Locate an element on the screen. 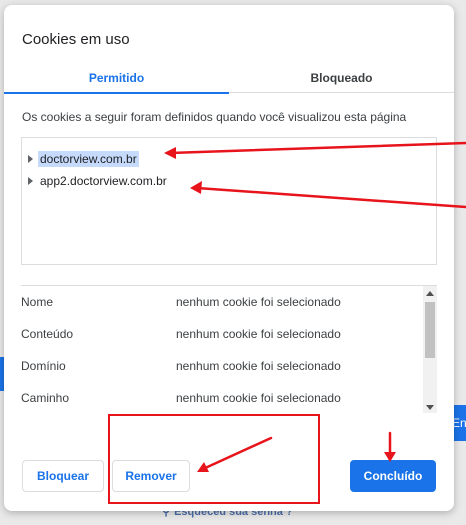  detail-key: Caminho is located at coordinates (45, 398).